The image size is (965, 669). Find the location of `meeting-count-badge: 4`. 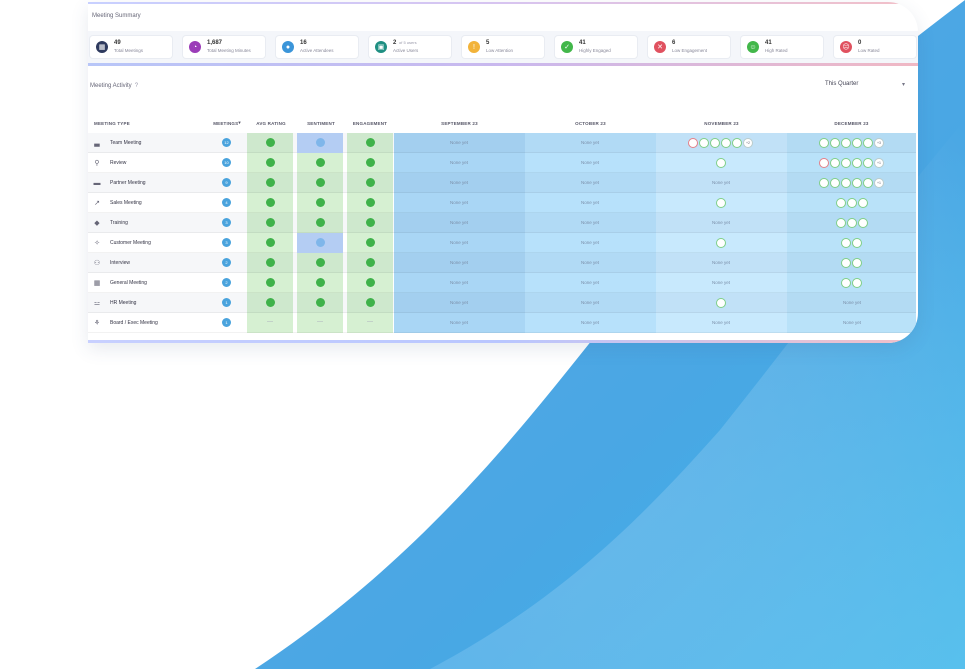

meeting-count-badge: 4 is located at coordinates (226, 202).